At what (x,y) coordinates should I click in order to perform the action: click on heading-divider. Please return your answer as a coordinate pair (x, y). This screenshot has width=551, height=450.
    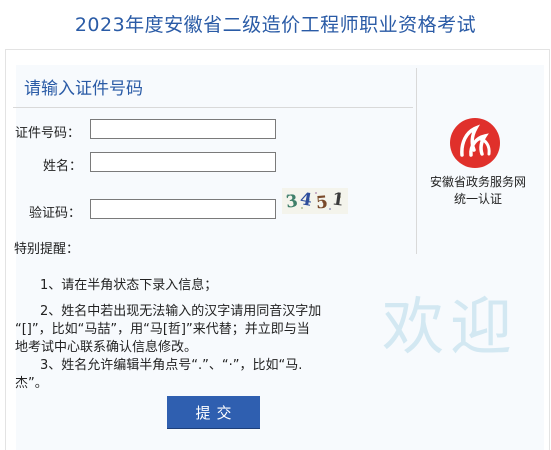
    Looking at the image, I should click on (213, 107).